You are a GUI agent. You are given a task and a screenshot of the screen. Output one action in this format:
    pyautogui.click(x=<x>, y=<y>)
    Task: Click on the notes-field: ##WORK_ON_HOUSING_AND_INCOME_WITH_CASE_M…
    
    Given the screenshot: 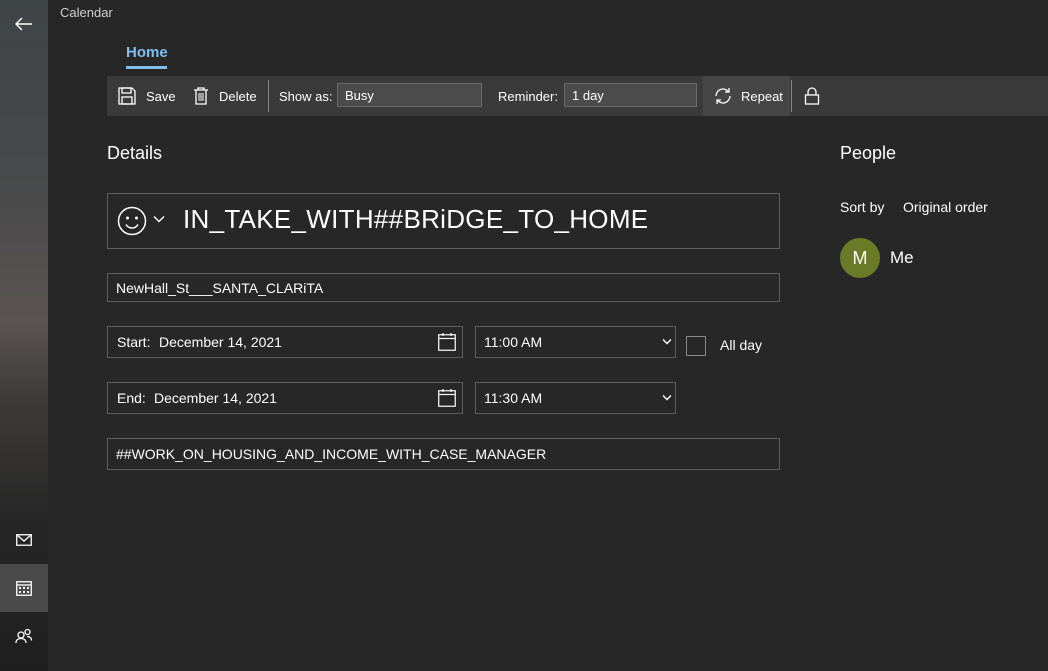 What is the action you would take?
    pyautogui.click(x=443, y=454)
    